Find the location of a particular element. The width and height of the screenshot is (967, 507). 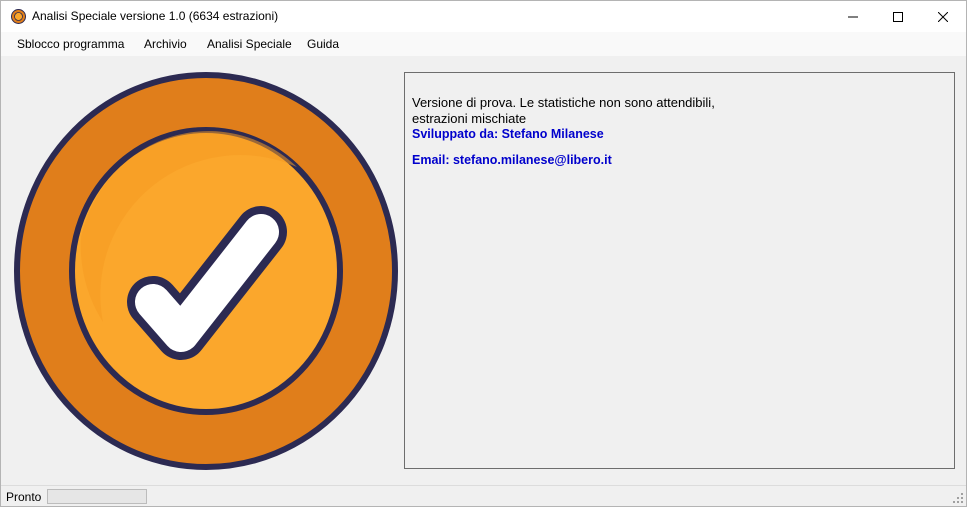

resize-grip-icon is located at coordinates (958, 498).